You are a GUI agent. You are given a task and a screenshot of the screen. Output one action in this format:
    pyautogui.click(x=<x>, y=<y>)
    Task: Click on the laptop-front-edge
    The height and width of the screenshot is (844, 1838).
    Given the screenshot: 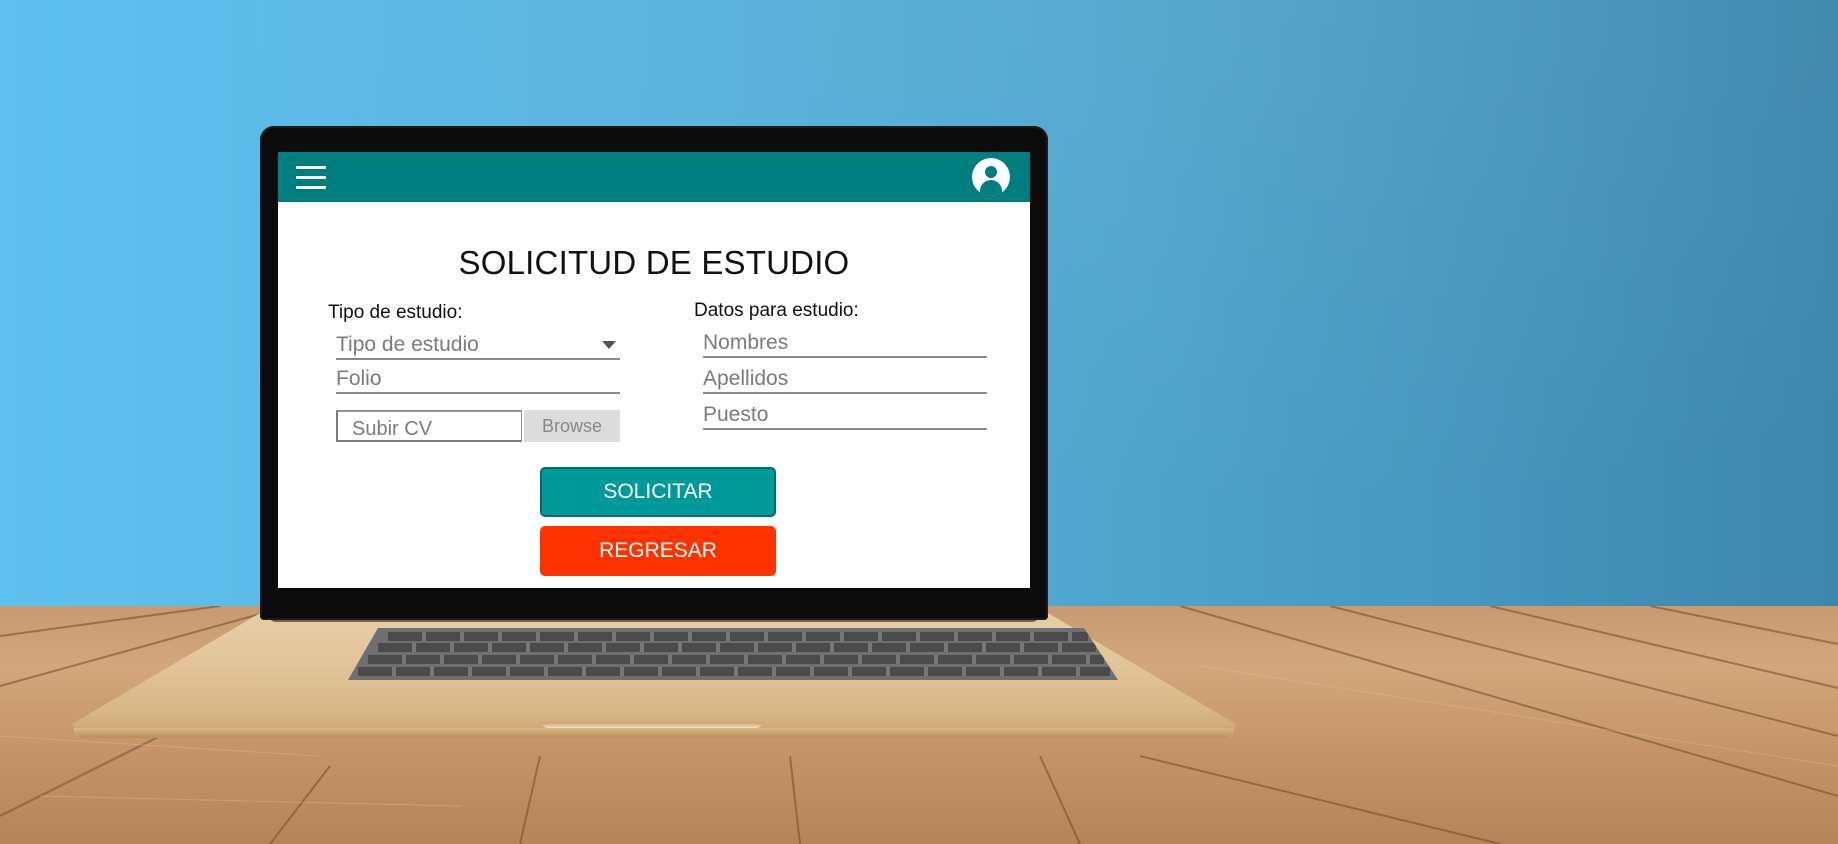 What is the action you would take?
    pyautogui.click(x=654, y=733)
    